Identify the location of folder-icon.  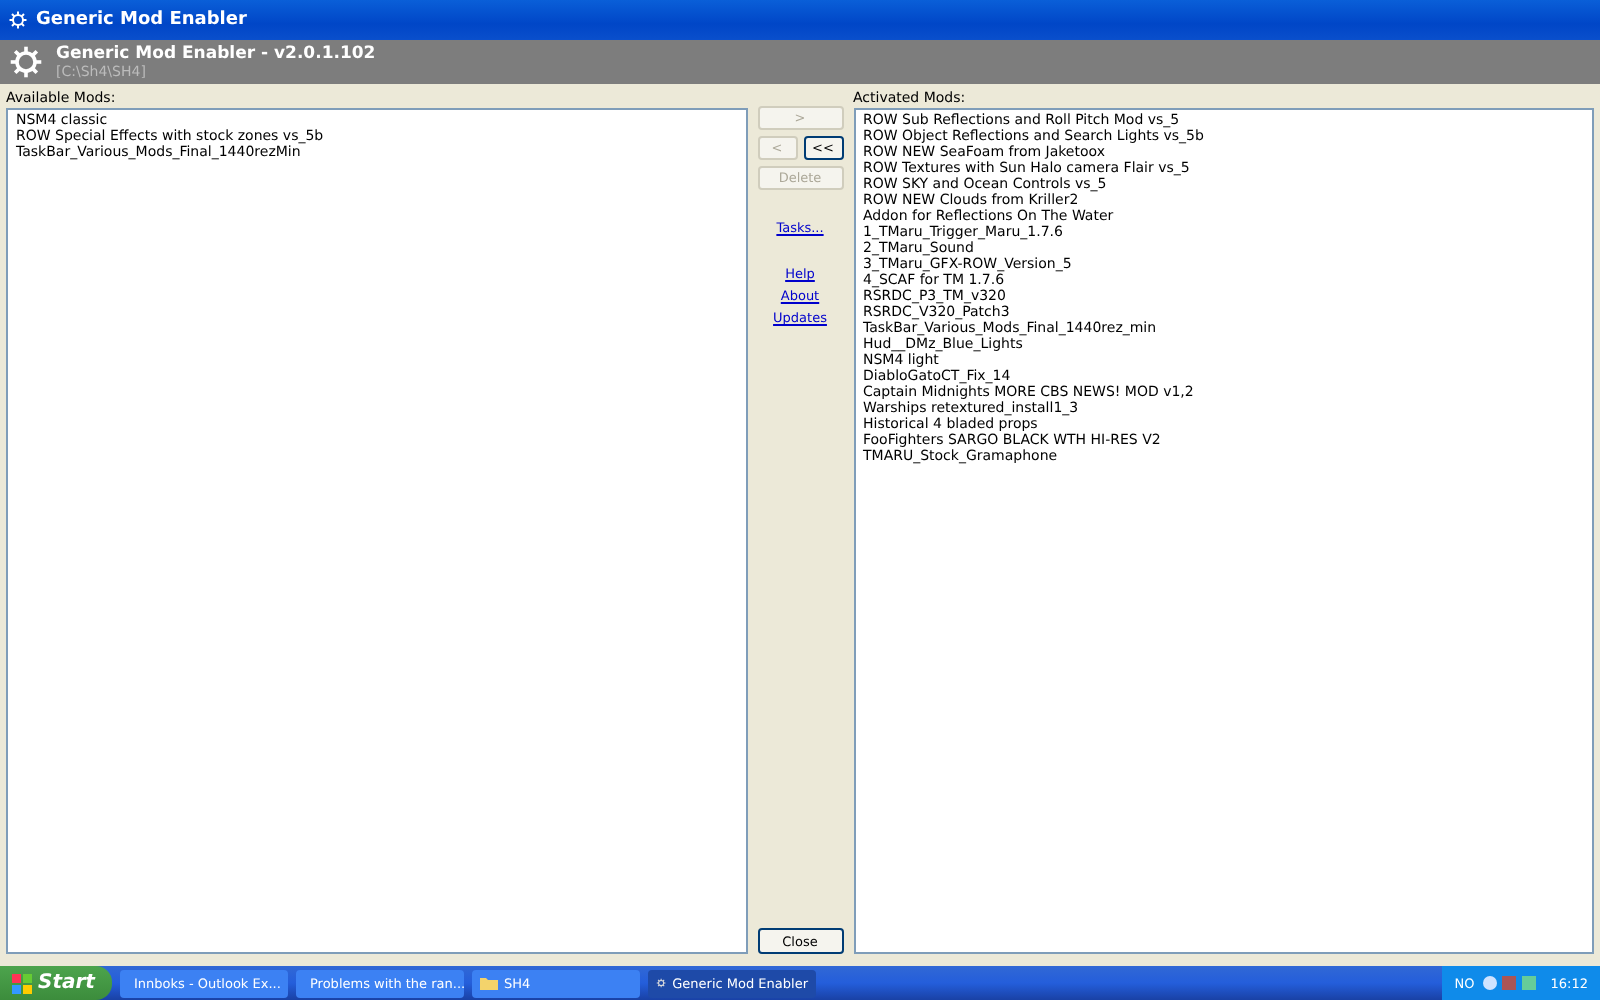
(489, 983).